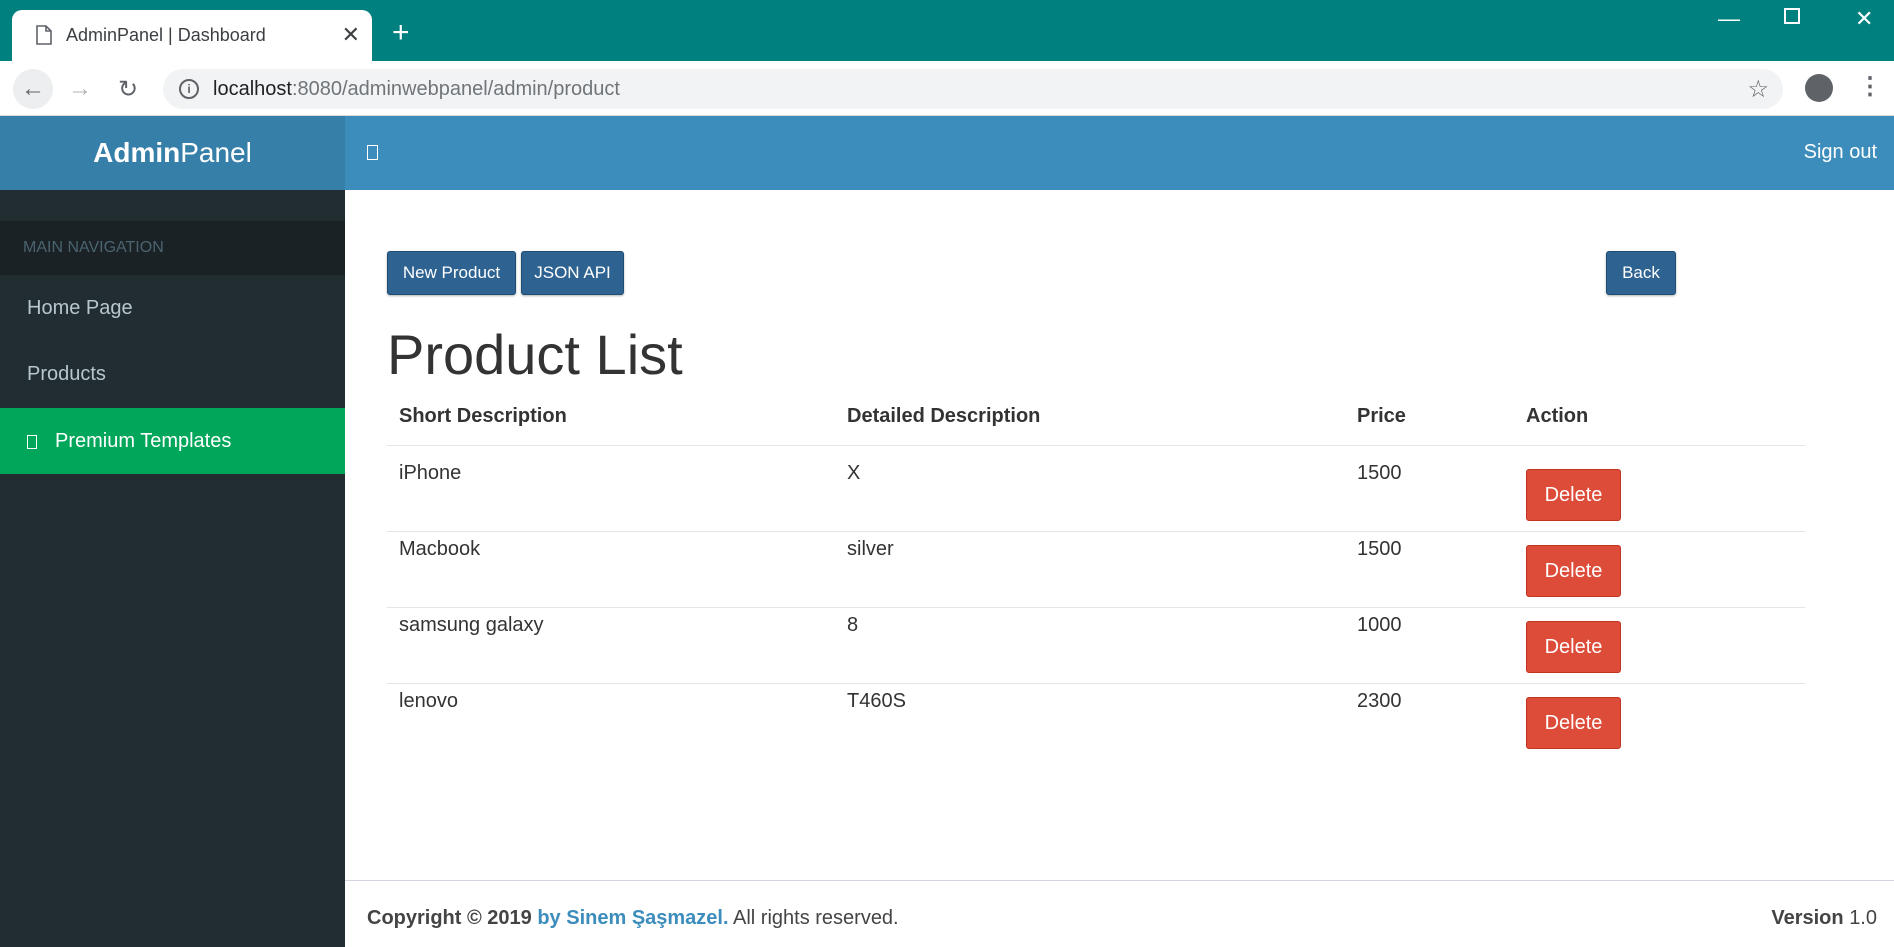  I want to click on cell-detailed-description: X, so click(854, 473).